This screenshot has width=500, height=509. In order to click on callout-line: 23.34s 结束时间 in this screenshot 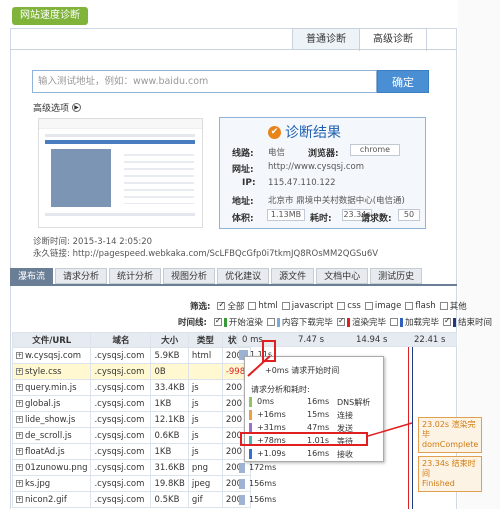, I will do `click(449, 468)`.